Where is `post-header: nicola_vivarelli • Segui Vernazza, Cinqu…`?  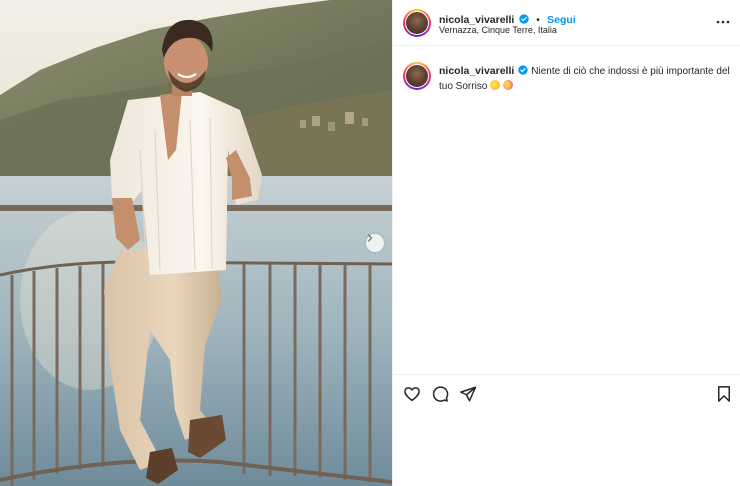 post-header: nicola_vivarelli • Segui Vernazza, Cinqu… is located at coordinates (566, 23).